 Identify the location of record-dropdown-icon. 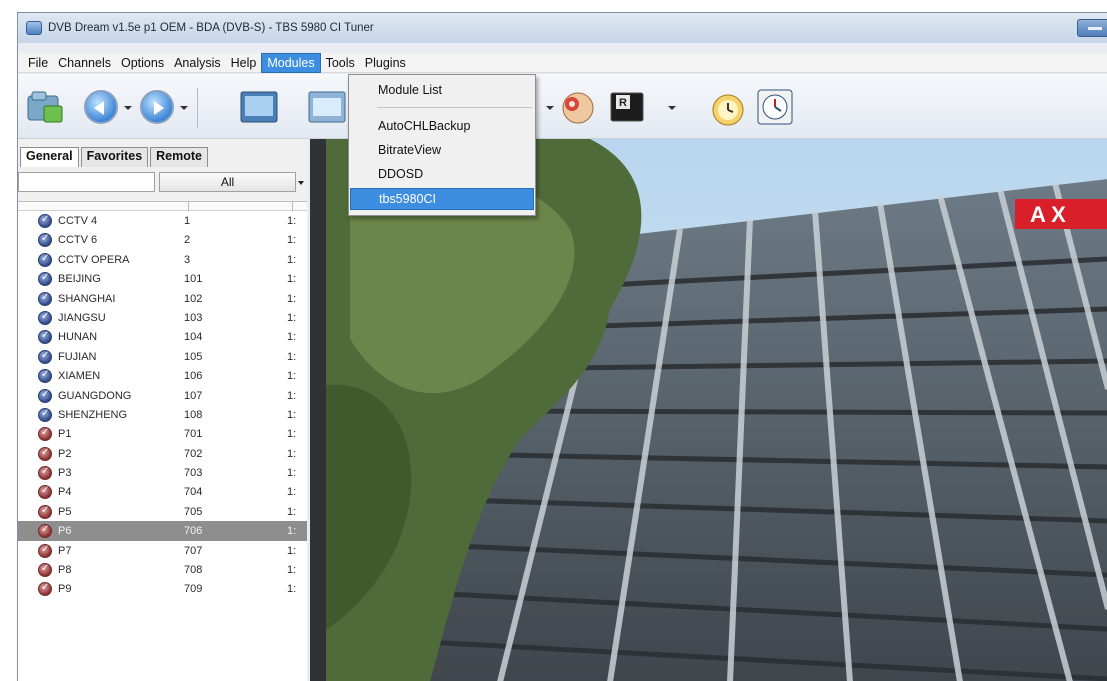
(672, 108).